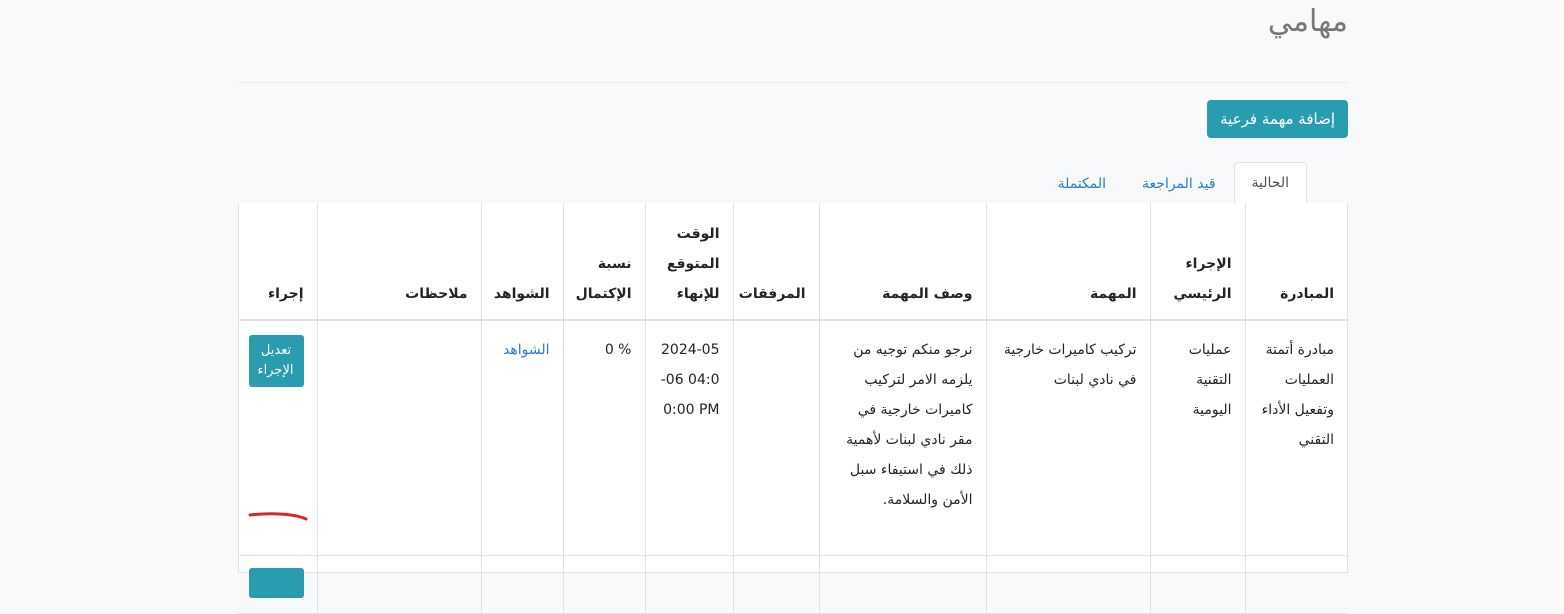  What do you see at coordinates (775, 262) in the screenshot?
I see `header-attachments: المرفقات` at bounding box center [775, 262].